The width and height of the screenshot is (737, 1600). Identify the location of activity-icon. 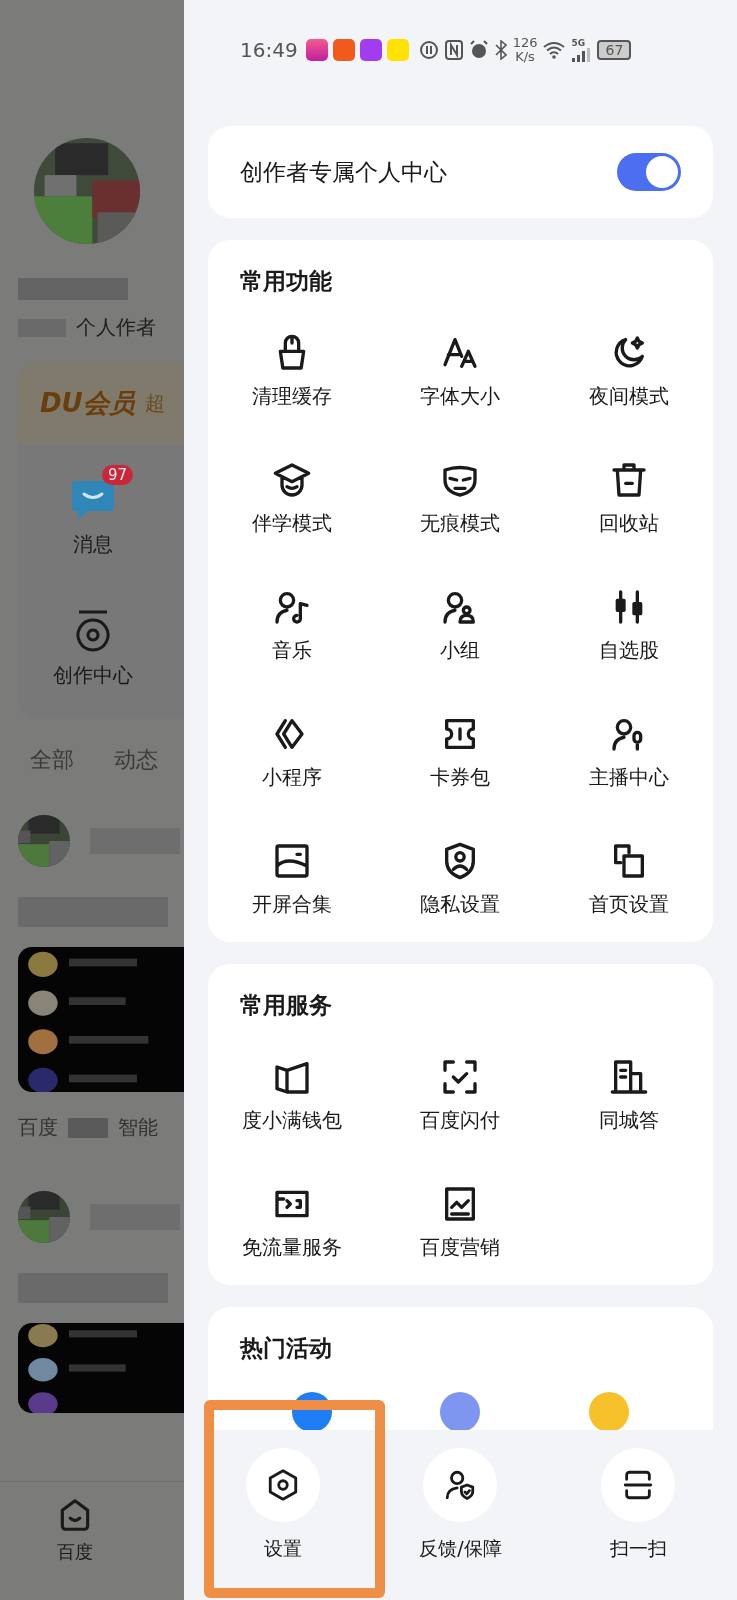
(460, 1412).